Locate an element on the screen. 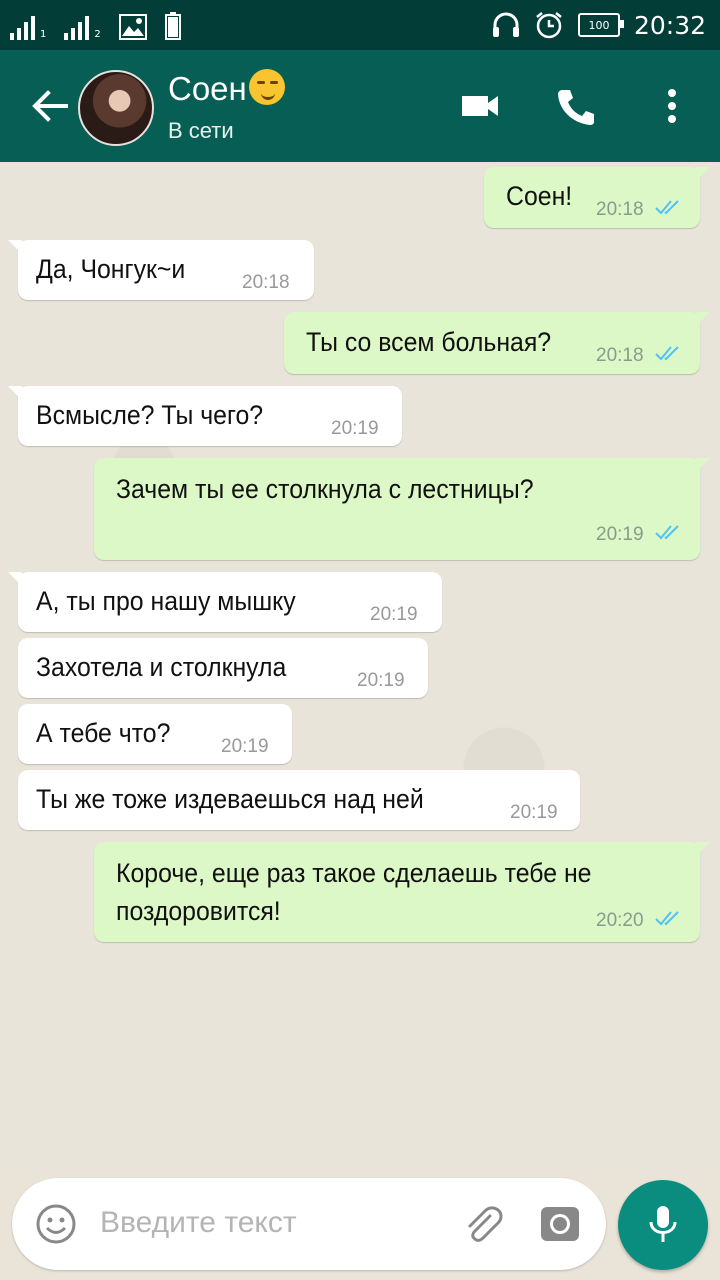 This screenshot has height=1280, width=720. video-call-icon is located at coordinates (480, 106).